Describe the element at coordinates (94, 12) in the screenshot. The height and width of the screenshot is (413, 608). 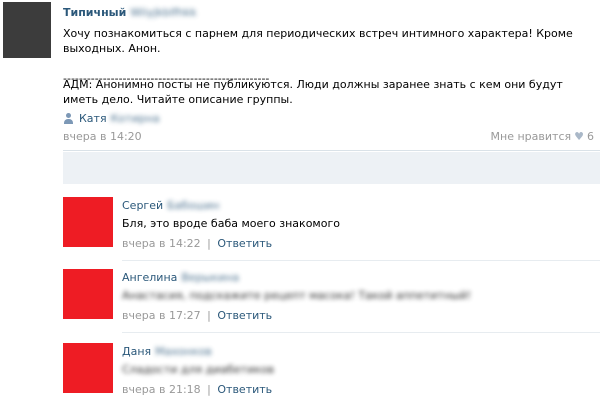
I see `post-author-first: Типичный` at that location.